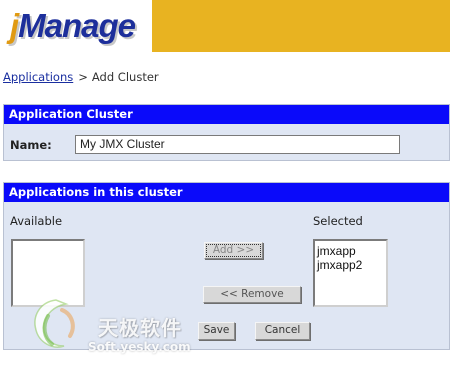 This screenshot has width=450, height=367. I want to click on jmanage-logo: jManage, so click(76, 26).